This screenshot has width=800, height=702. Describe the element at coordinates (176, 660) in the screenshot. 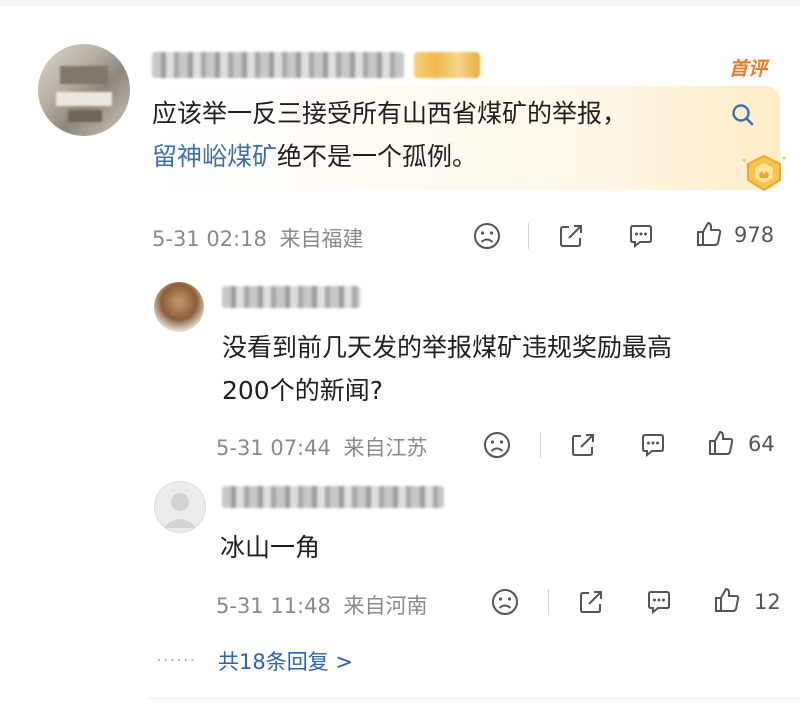

I see `more-replies-dots: ······` at that location.